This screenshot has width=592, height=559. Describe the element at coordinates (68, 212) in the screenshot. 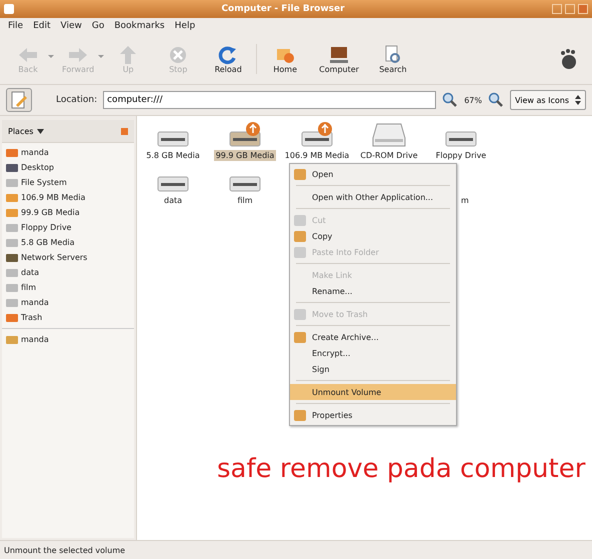

I see `sidebar-item: 99.9 GB Media` at that location.